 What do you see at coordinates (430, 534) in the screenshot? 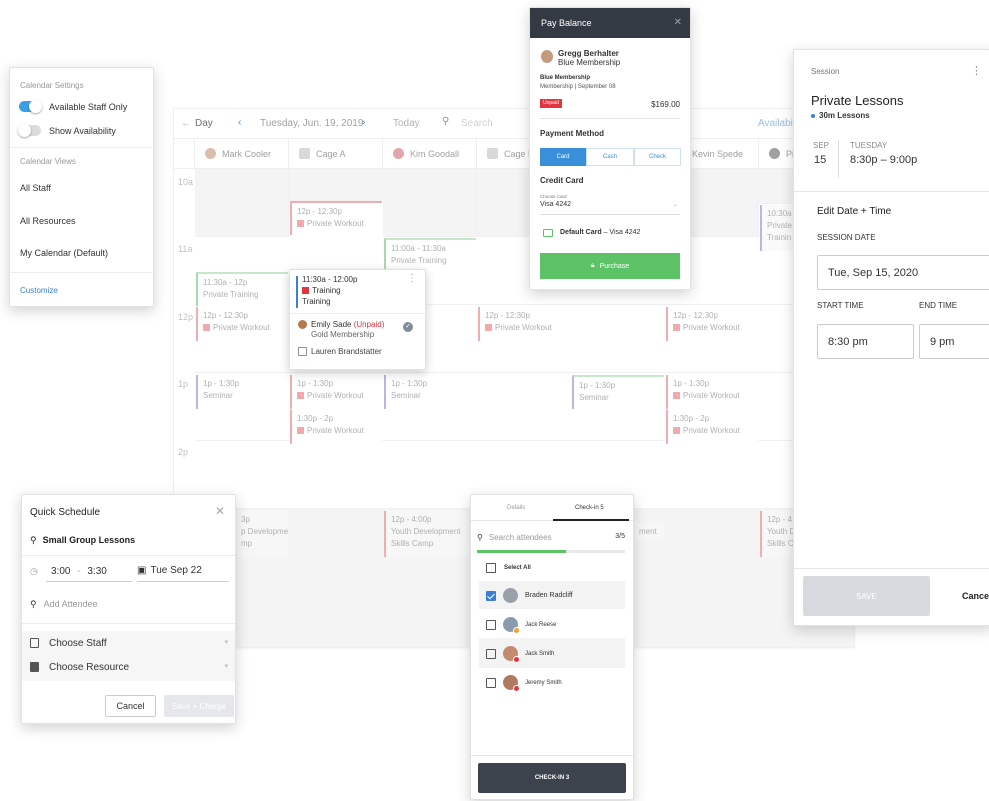
I see `calendar-event: 12p - 4:00p Youth Development Skills Camp` at bounding box center [430, 534].